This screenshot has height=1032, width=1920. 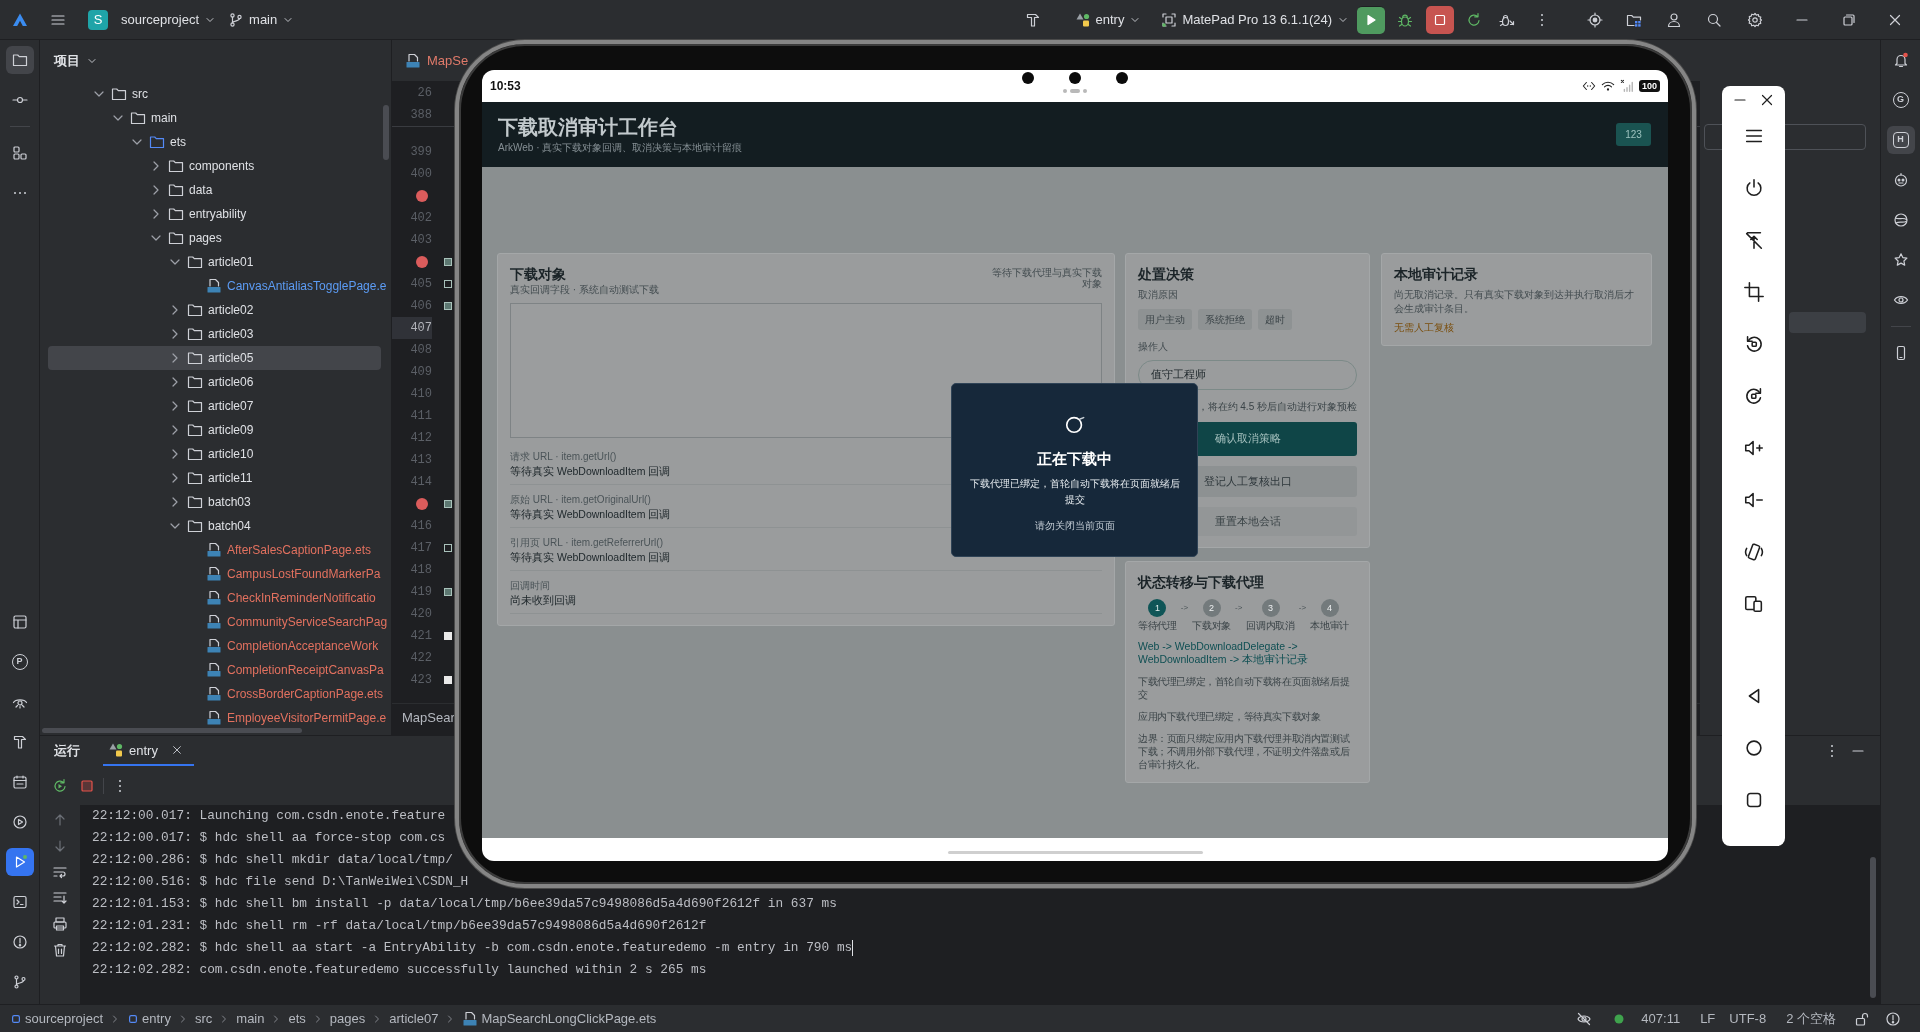 I want to click on terminal-icon, so click(x=19, y=902).